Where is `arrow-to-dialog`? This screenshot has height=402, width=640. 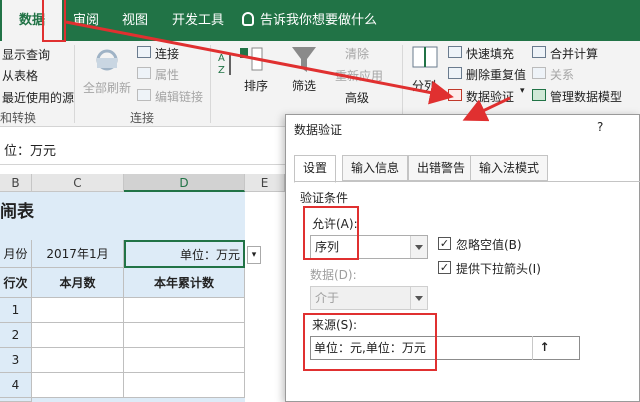
arrow-to-dialog is located at coordinates (486, 109).